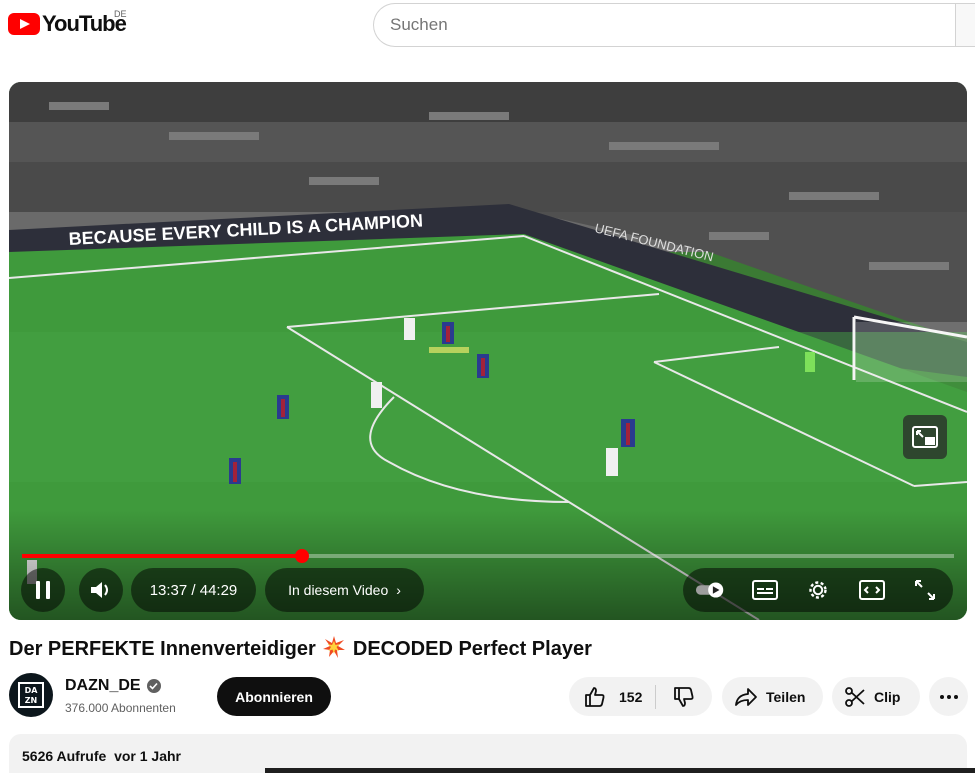 This screenshot has height=773, width=975. I want to click on time-display: 13:37 / 44:29, so click(193, 590).